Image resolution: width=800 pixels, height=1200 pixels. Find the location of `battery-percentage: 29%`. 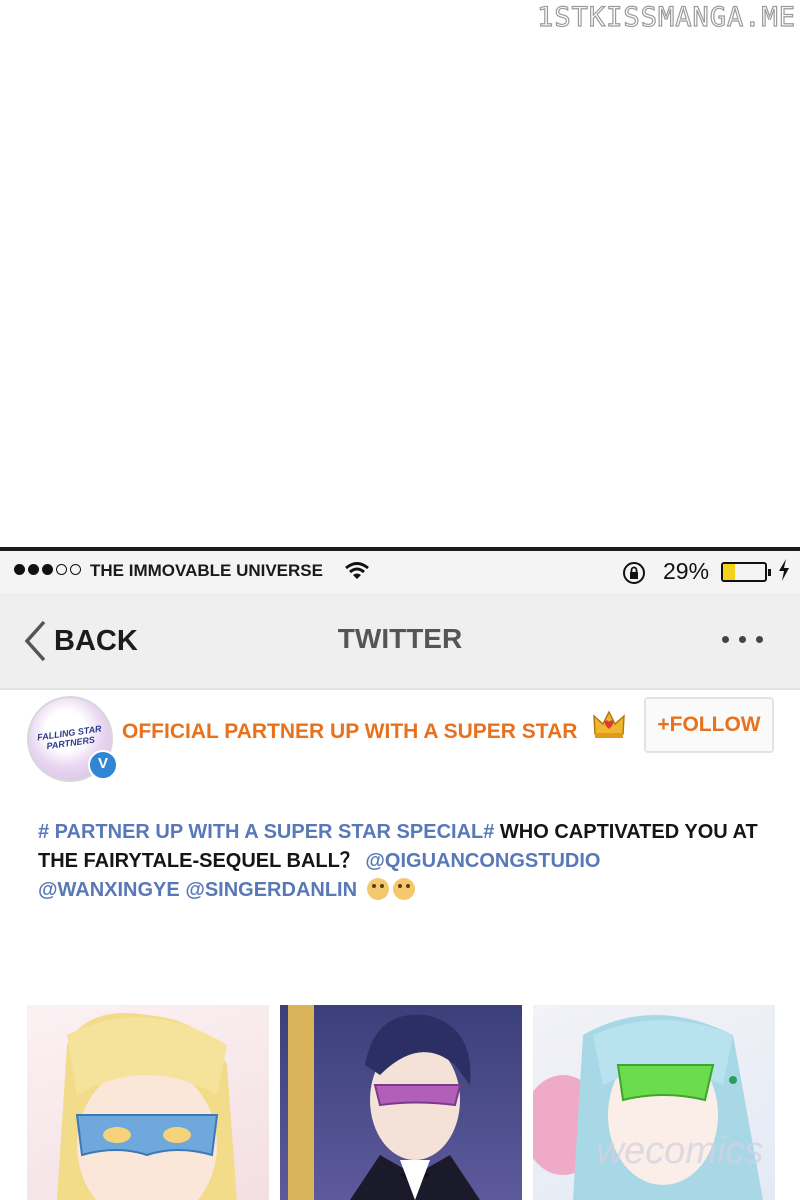

battery-percentage: 29% is located at coordinates (686, 571).